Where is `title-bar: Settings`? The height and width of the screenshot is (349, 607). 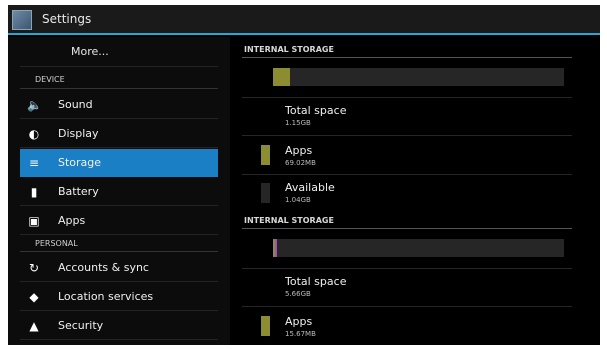
title-bar: Settings is located at coordinates (304, 20).